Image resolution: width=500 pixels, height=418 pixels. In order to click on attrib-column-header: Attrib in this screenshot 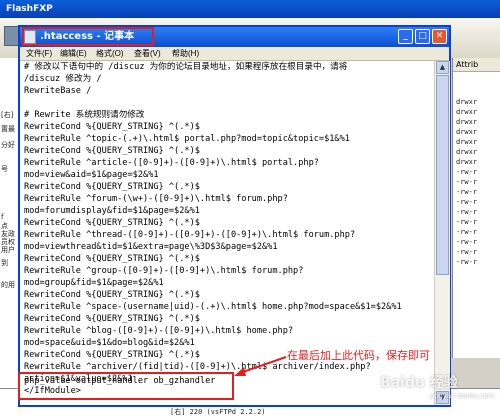, I will do `click(476, 65)`.